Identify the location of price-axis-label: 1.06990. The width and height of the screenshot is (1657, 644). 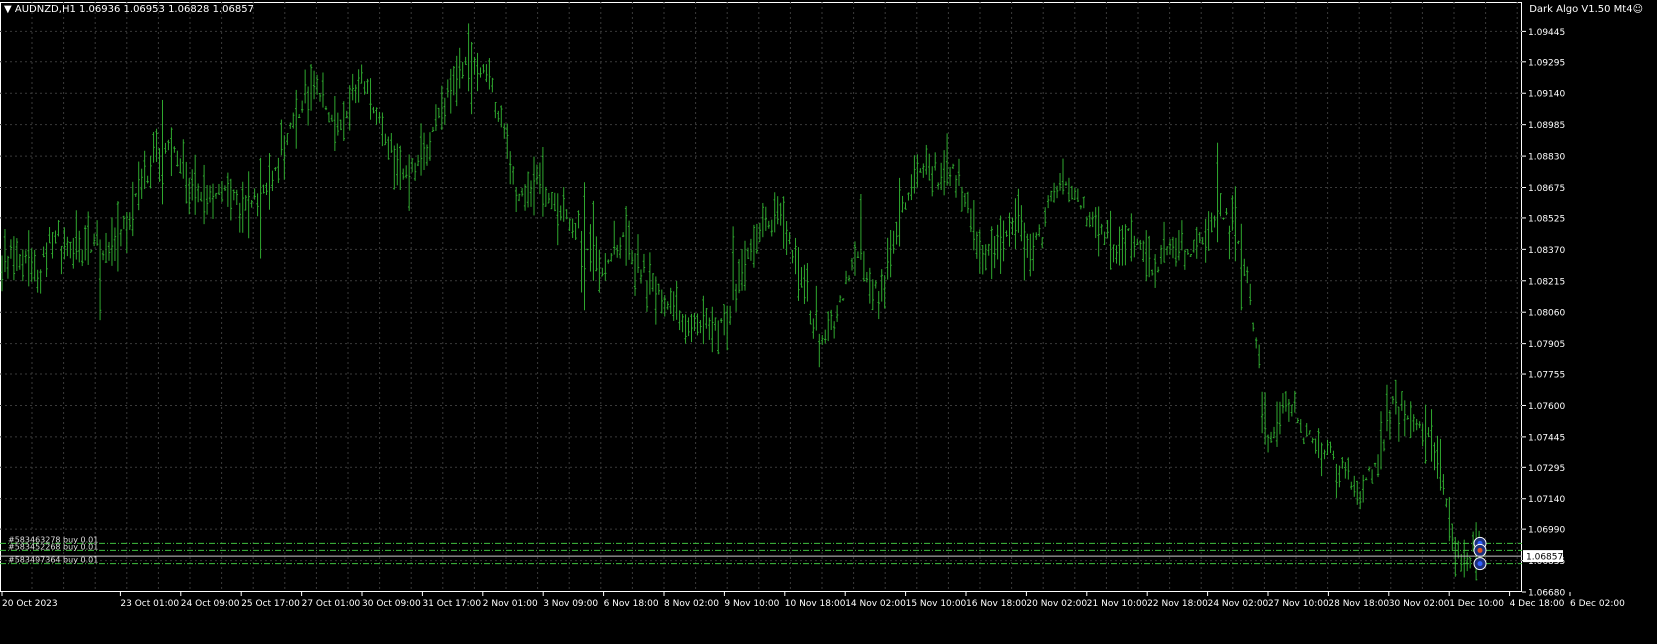
(1546, 531).